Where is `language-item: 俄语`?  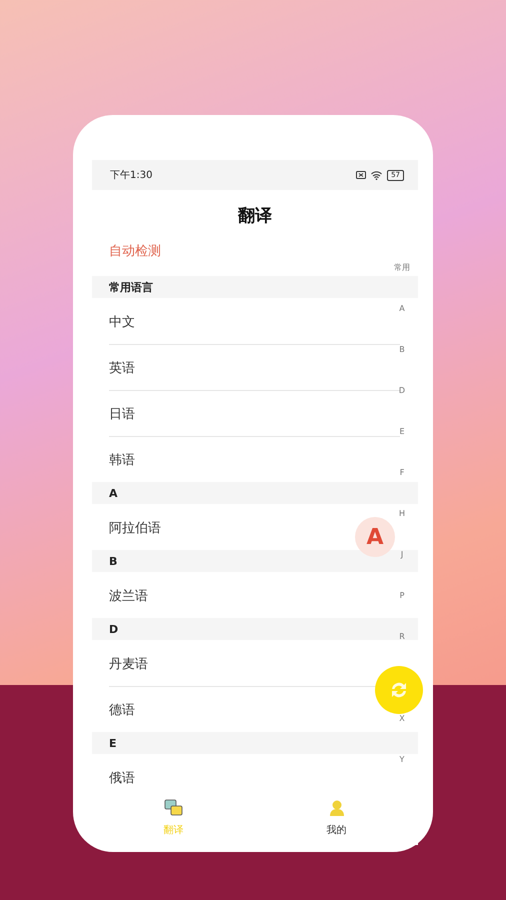
language-item: 俄语 is located at coordinates (122, 777).